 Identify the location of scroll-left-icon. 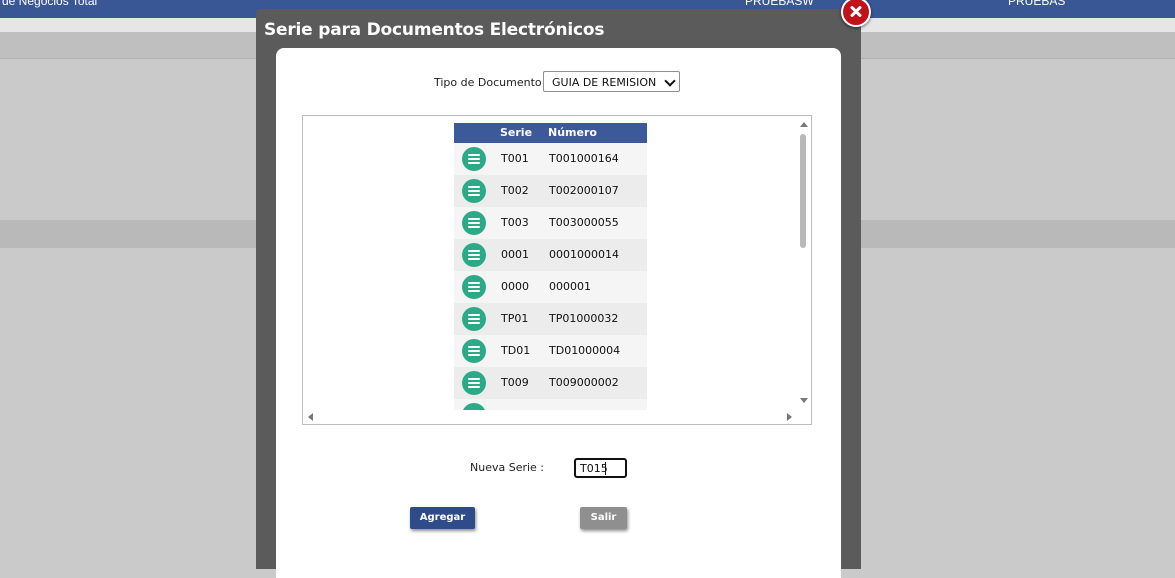
(310, 417).